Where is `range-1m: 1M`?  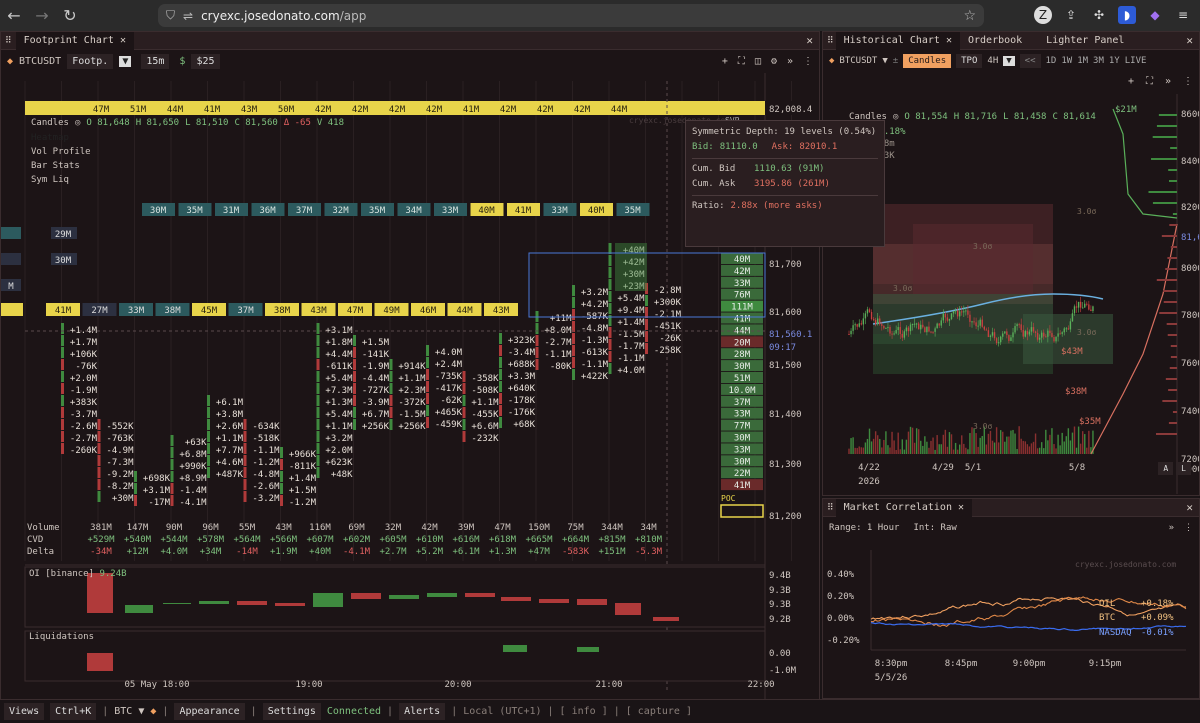 range-1m: 1M is located at coordinates (1082, 61).